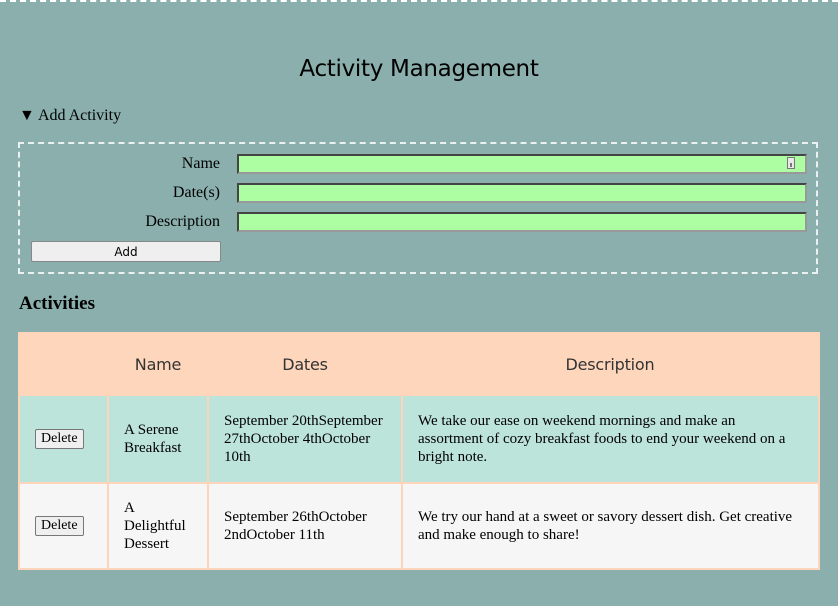 The width and height of the screenshot is (838, 606). Describe the element at coordinates (182, 221) in the screenshot. I see `description-label: Description` at that location.